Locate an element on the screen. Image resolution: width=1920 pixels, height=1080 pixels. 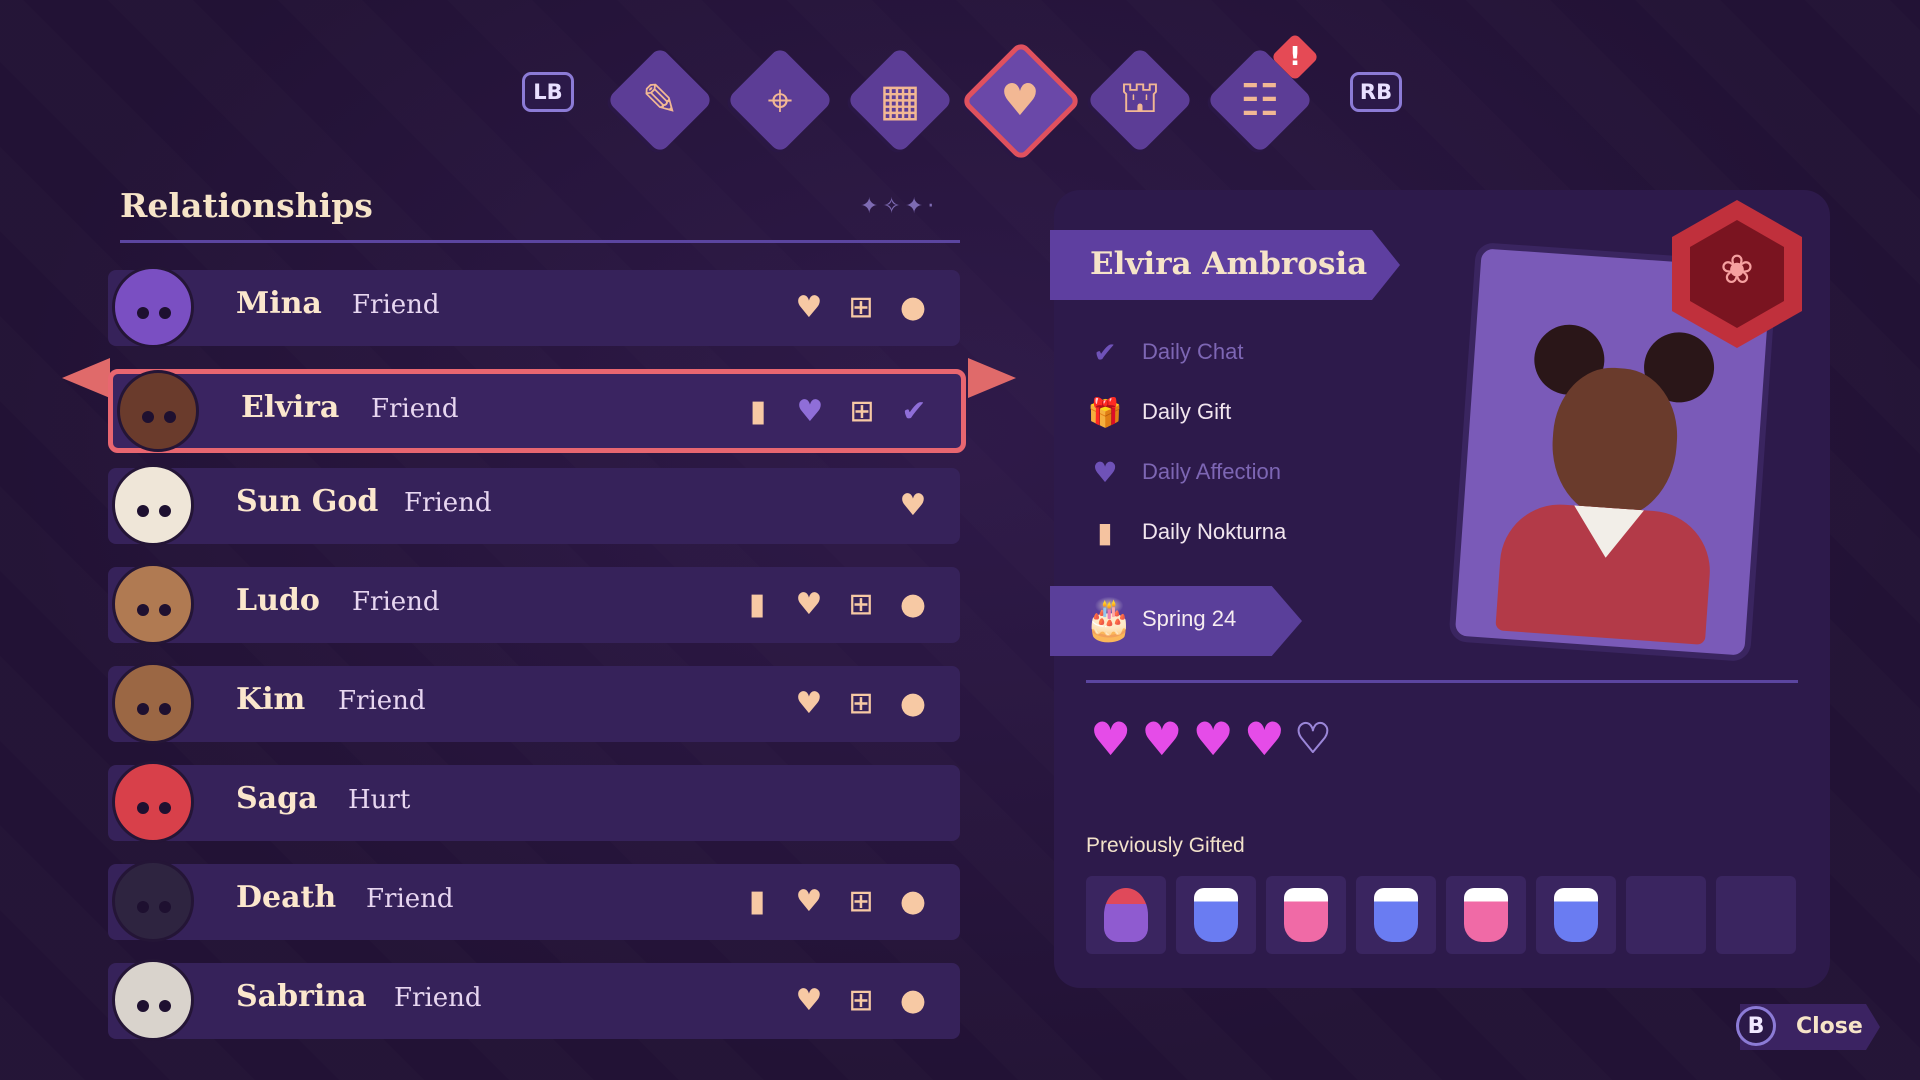
cupcake-icon is located at coordinates (1126, 915).